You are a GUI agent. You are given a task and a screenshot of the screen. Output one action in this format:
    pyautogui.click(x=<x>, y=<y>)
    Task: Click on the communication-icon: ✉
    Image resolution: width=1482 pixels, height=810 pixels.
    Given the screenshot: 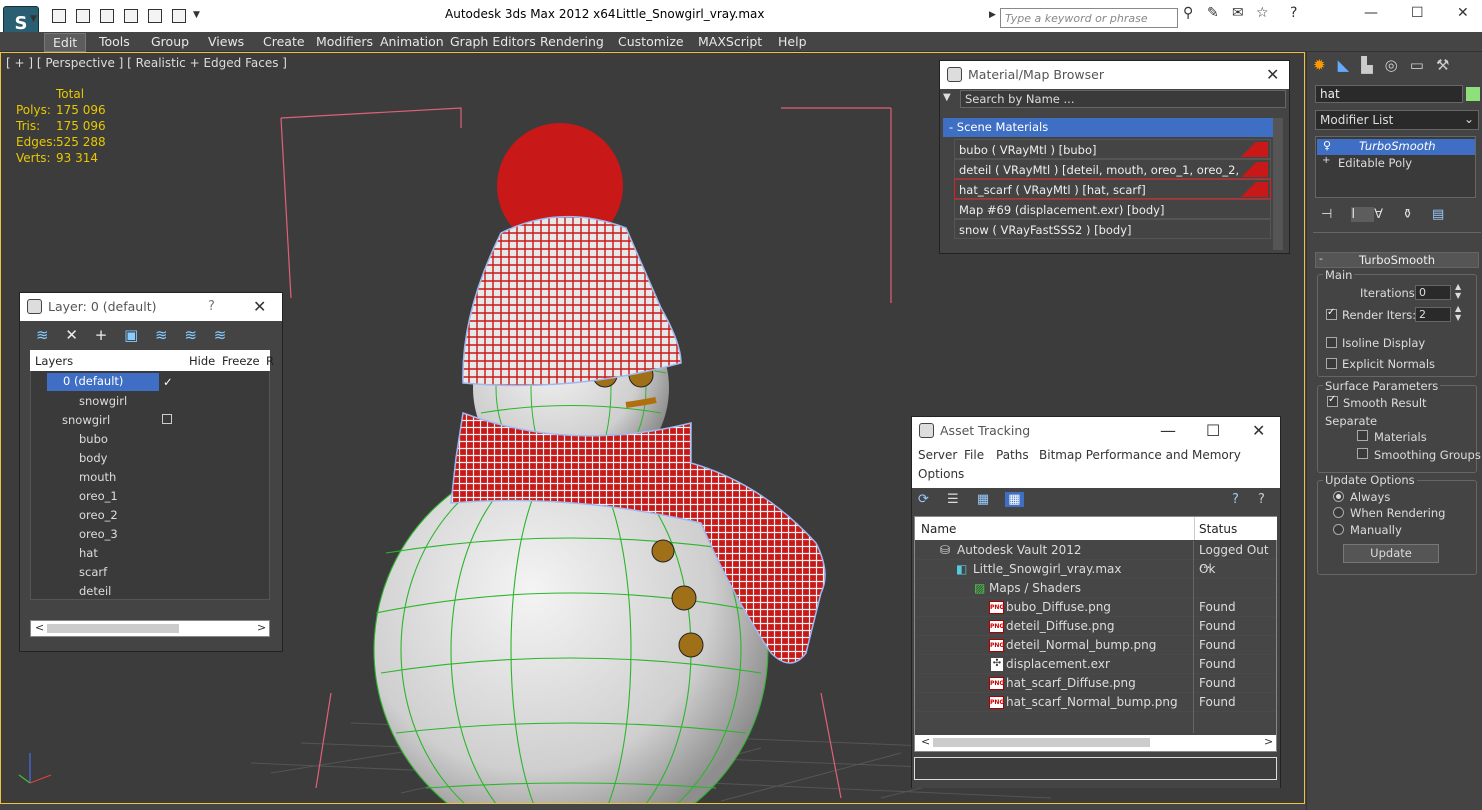 What is the action you would take?
    pyautogui.click(x=1238, y=13)
    